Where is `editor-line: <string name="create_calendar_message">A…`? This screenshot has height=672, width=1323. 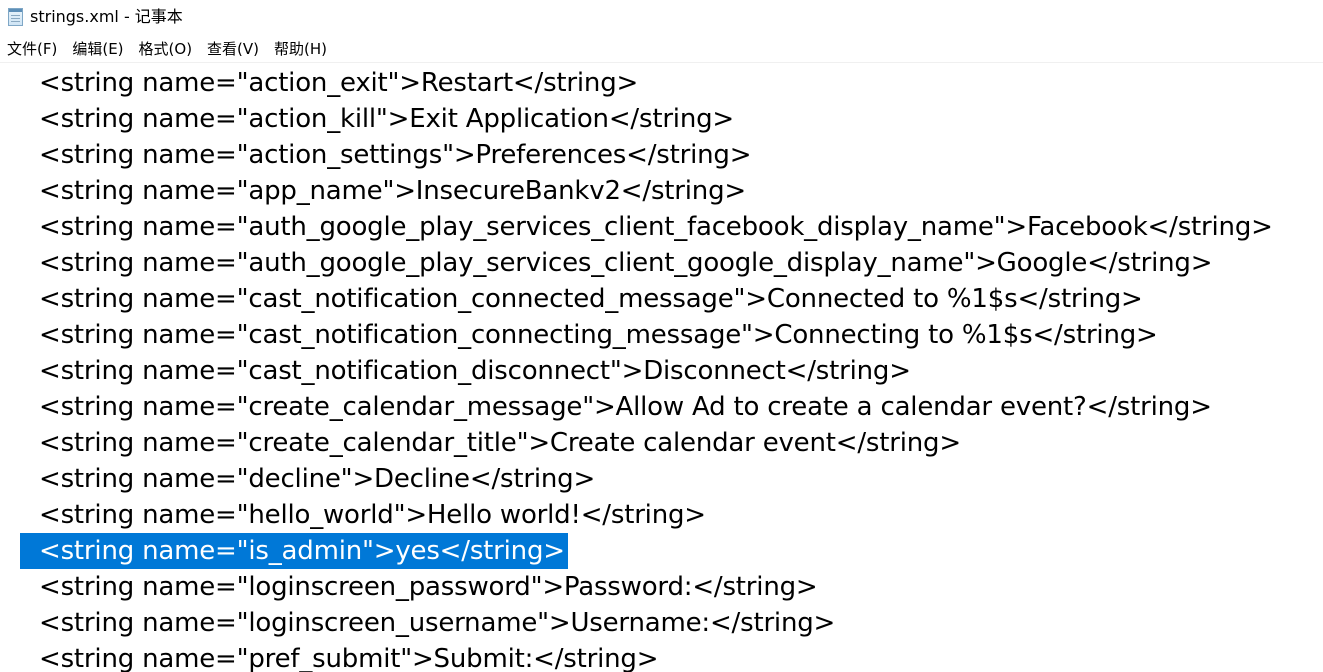
editor-line: <string name="create_calendar_message">A… is located at coordinates (617, 407).